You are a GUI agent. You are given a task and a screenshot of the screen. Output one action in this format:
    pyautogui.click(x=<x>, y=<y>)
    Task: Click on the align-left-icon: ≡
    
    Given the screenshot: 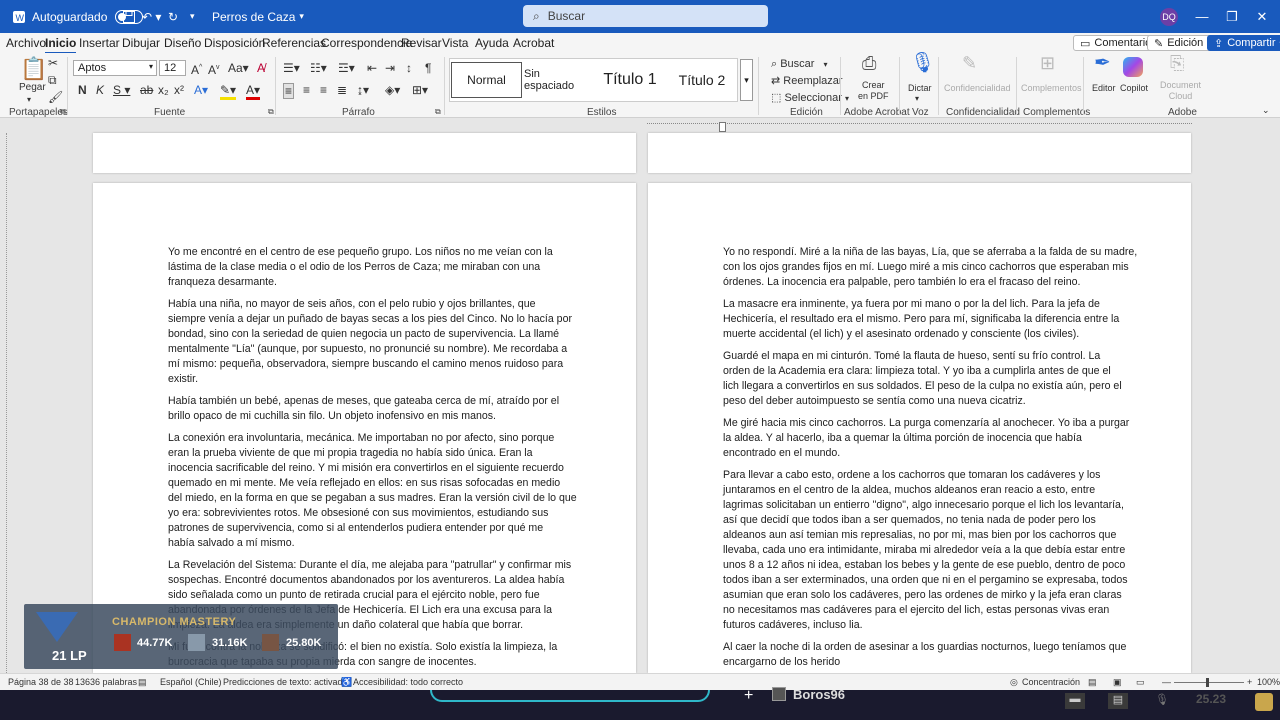 What is the action you would take?
    pyautogui.click(x=289, y=91)
    